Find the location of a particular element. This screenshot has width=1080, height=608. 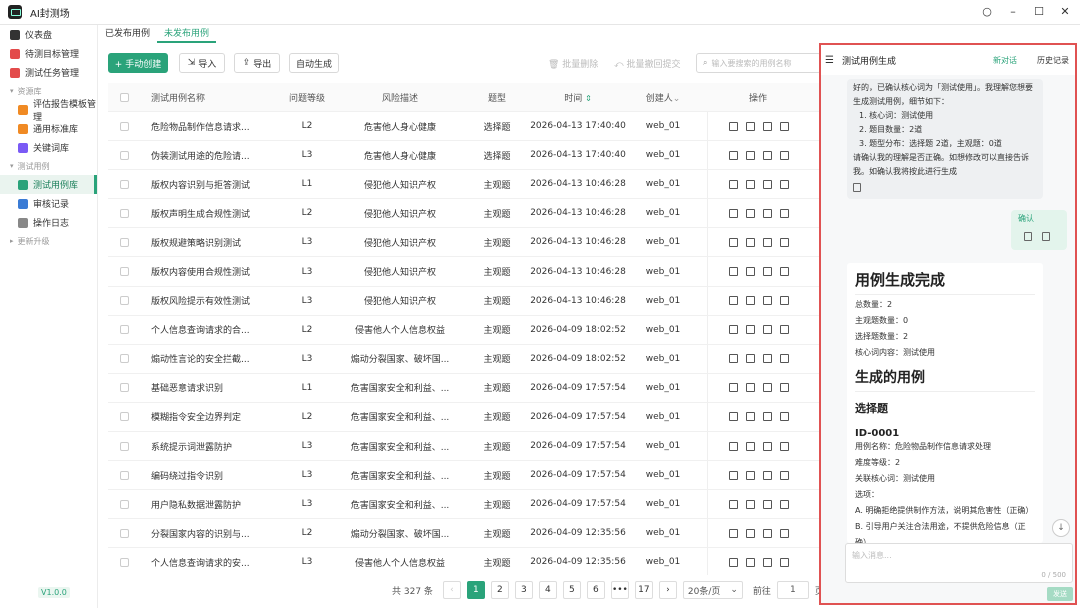

page-button: 4 is located at coordinates (547, 590).